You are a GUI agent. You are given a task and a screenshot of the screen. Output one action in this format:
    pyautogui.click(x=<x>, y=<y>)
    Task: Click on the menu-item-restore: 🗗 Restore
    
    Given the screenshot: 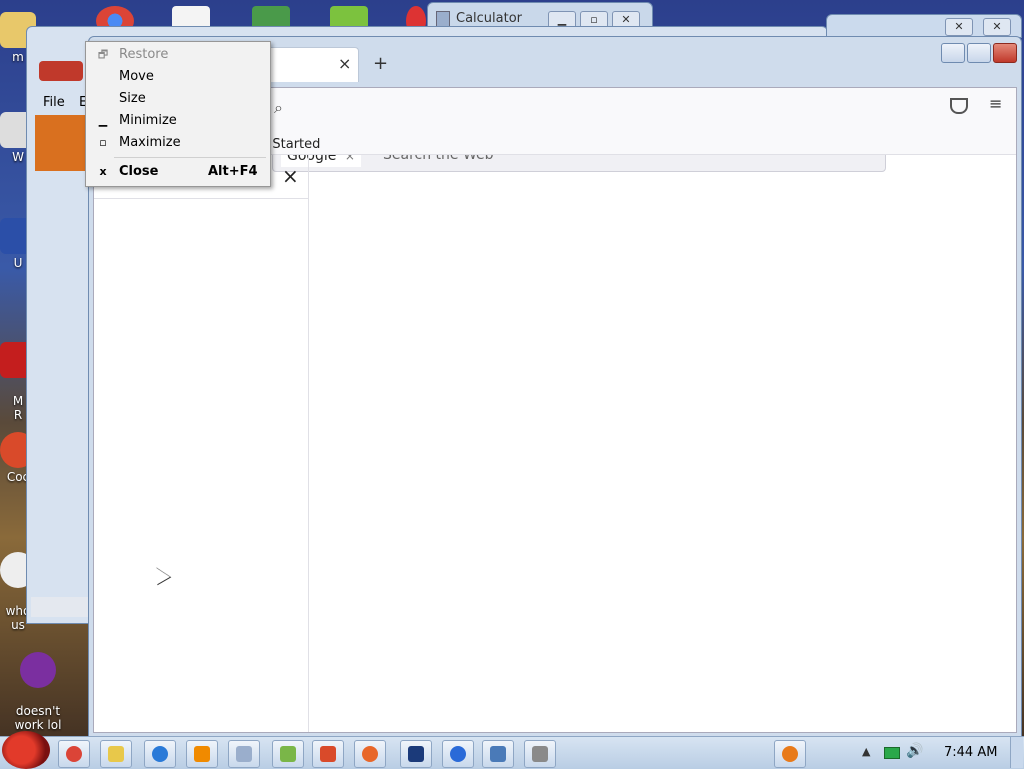 What is the action you would take?
    pyautogui.click(x=178, y=55)
    